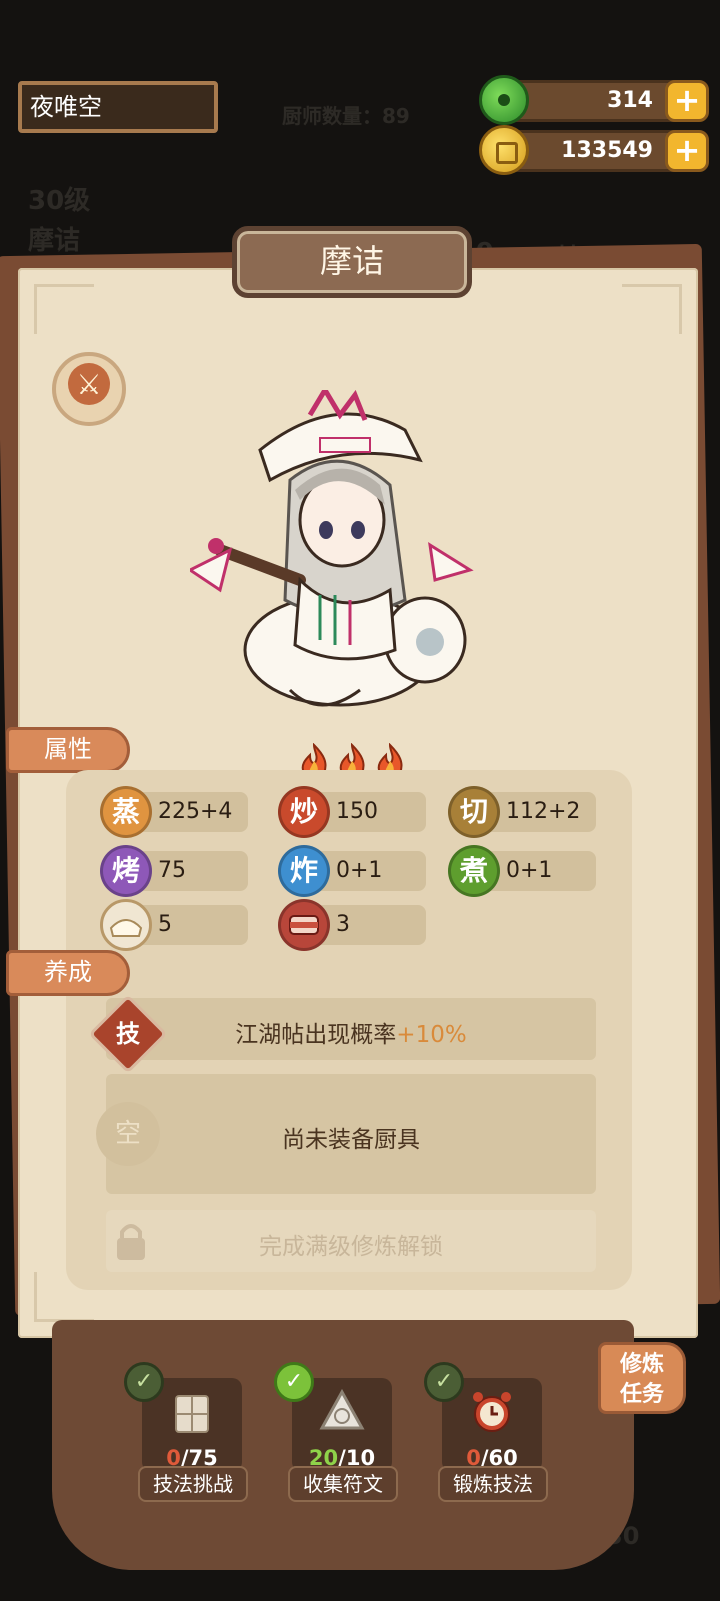 The height and width of the screenshot is (1601, 720). I want to click on locked-row: 完成满级修炼解锁, so click(351, 1241).